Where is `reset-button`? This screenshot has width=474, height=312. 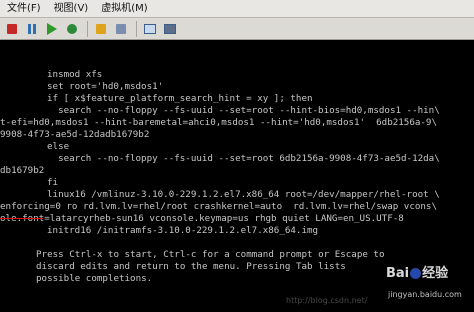
reset-button is located at coordinates (72, 29).